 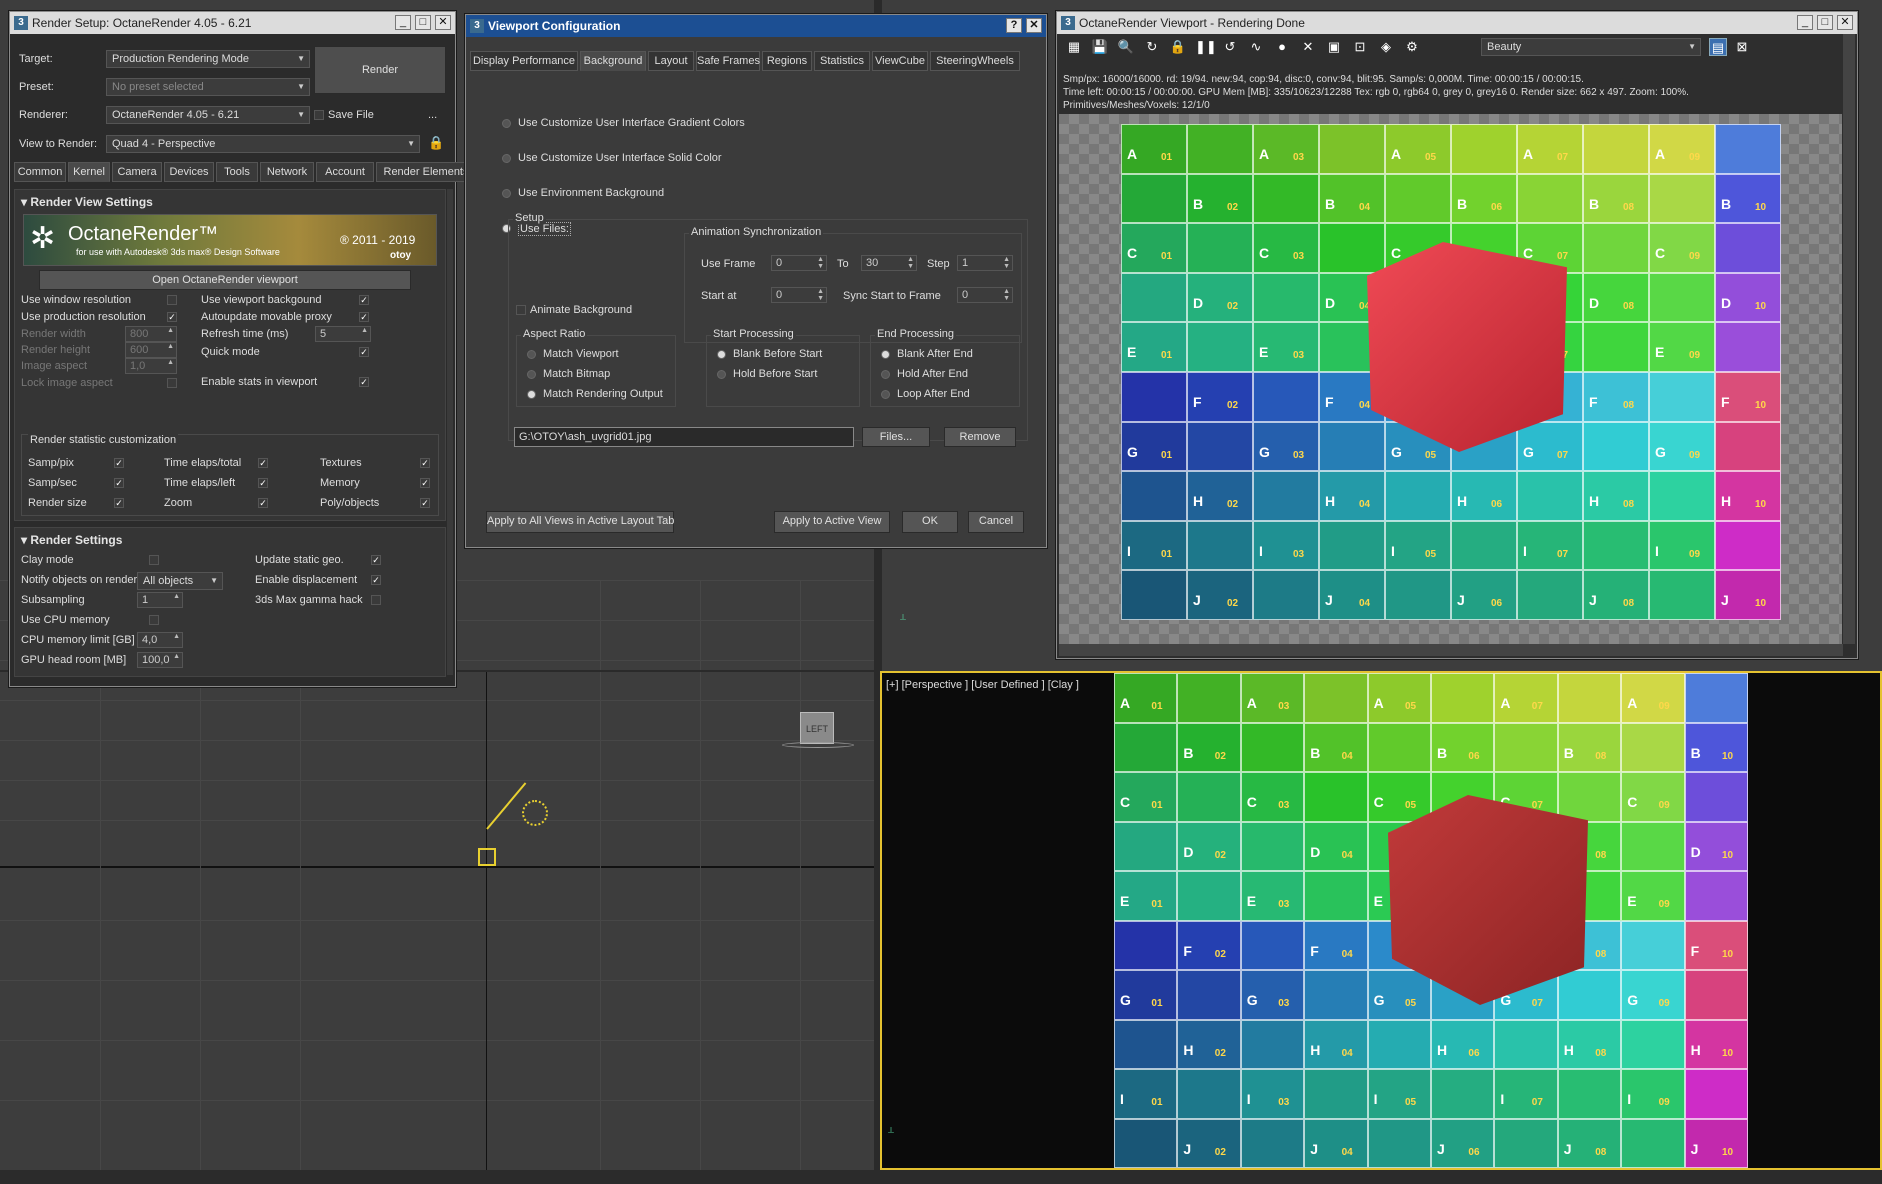 I want to click on curve-icon: ∿, so click(x=1256, y=47).